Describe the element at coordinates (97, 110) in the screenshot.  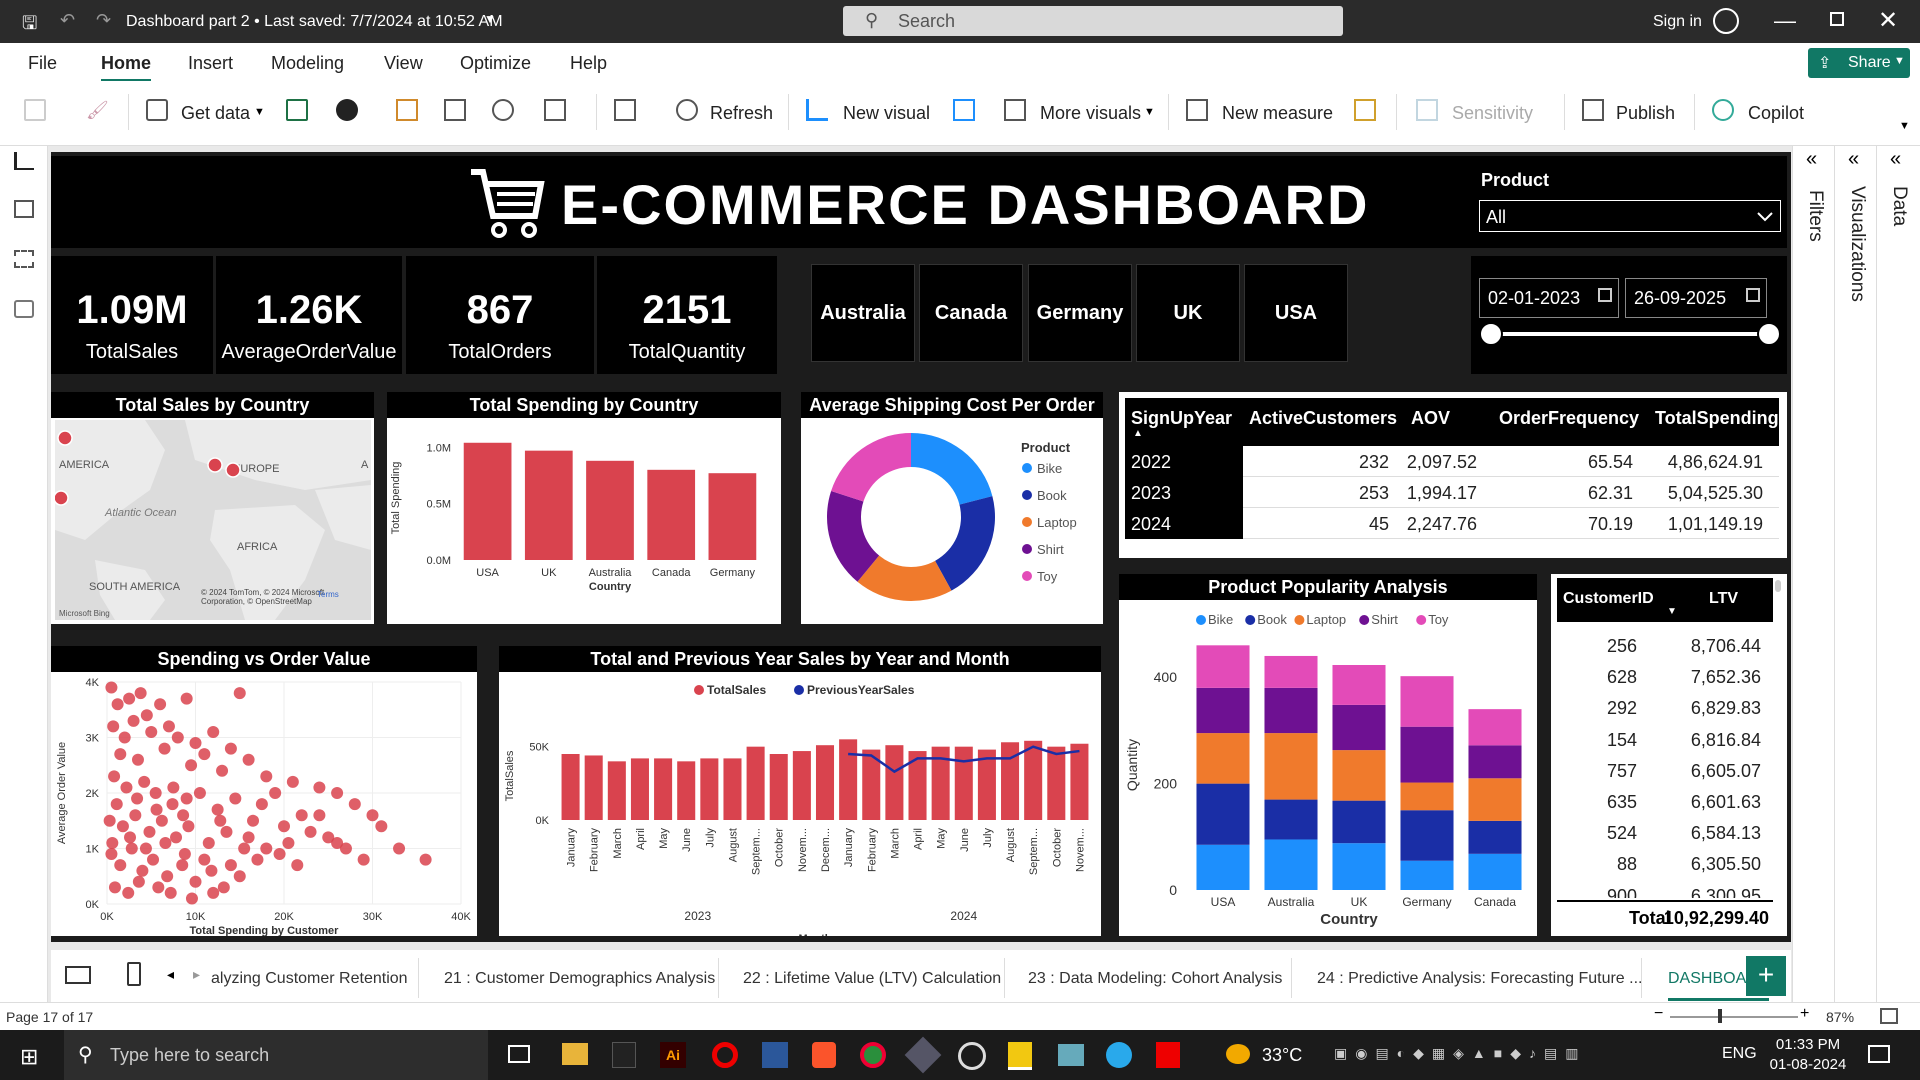
I see `format-painter-icon: 🖌` at that location.